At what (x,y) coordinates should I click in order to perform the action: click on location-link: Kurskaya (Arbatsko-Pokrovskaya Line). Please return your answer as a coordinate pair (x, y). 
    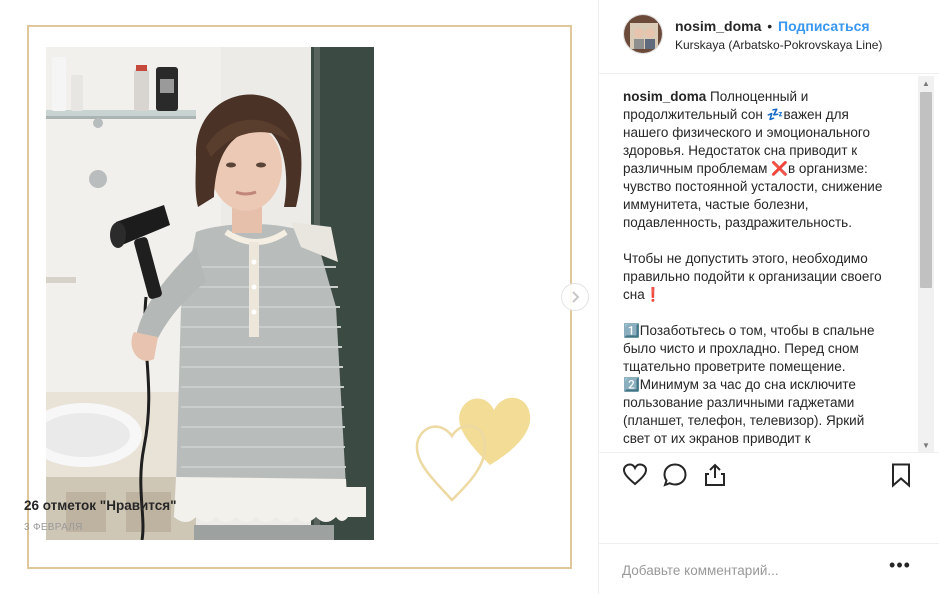
    Looking at the image, I should click on (778, 45).